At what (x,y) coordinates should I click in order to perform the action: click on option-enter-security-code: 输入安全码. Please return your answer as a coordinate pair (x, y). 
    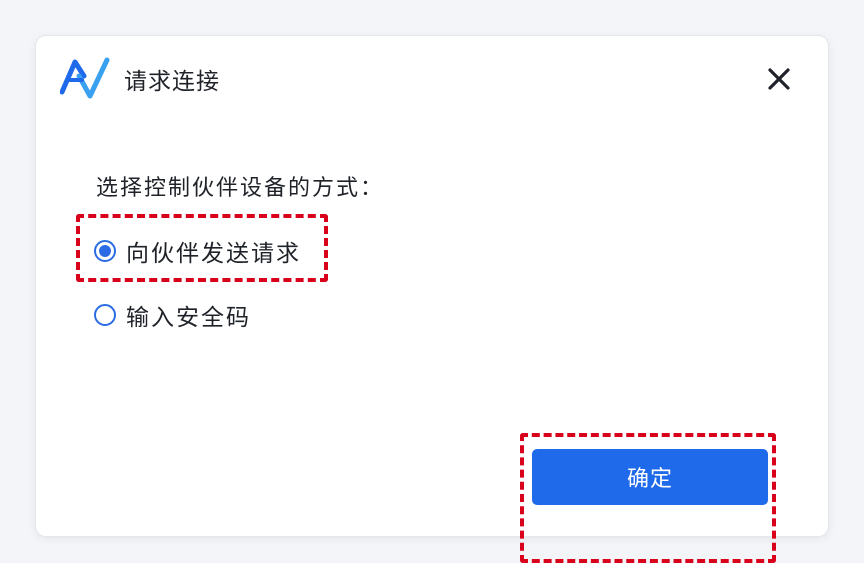
    Looking at the image, I should click on (172, 315).